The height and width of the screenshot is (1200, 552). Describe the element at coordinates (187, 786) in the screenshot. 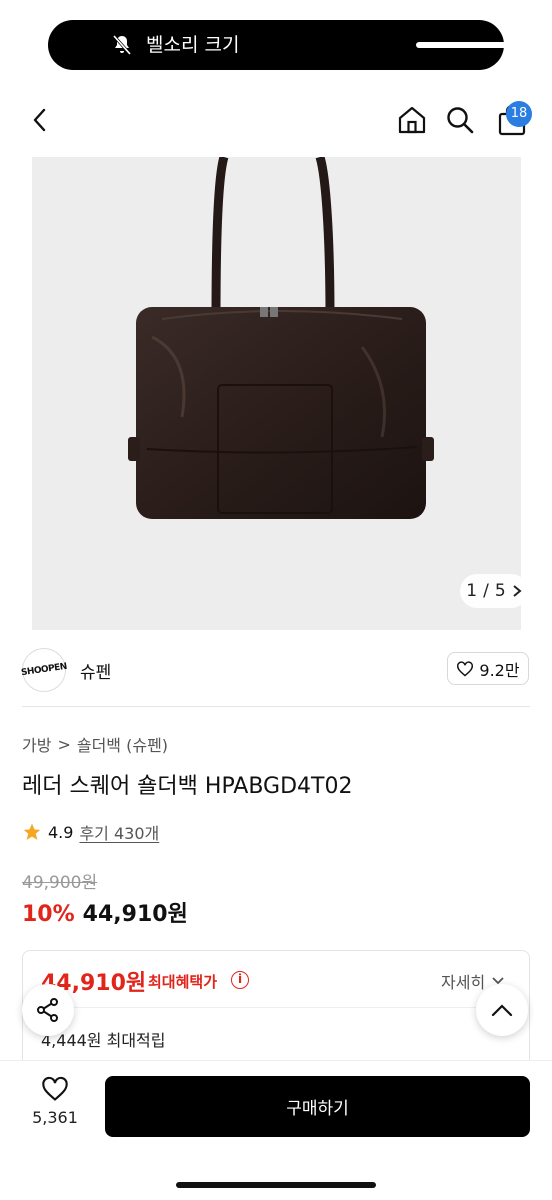

I see `product-title: 레더 스퀘어 숄더백 HPABGD4T02` at that location.